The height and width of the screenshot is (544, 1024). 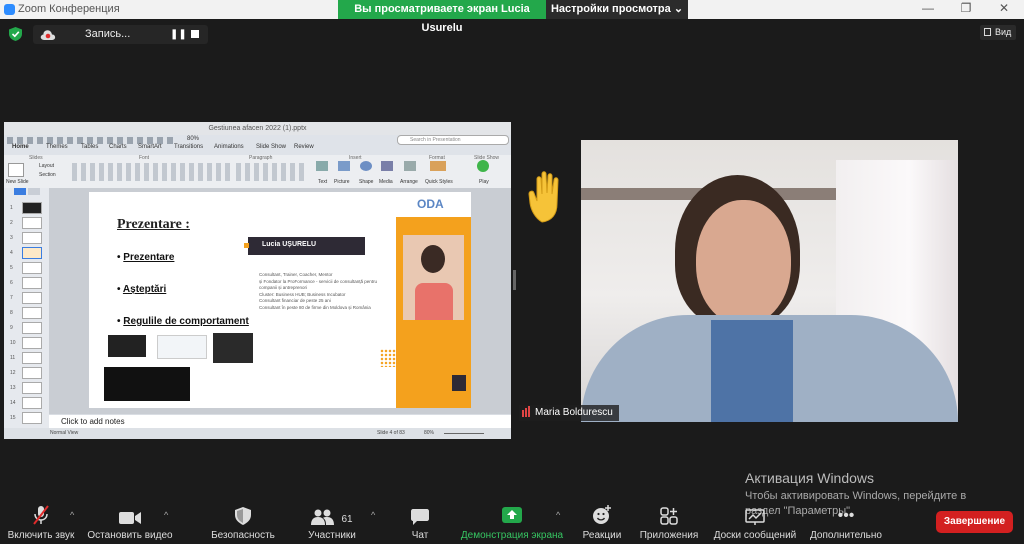 What do you see at coordinates (966, 8) in the screenshot?
I see `restore-icon: ❐` at bounding box center [966, 8].